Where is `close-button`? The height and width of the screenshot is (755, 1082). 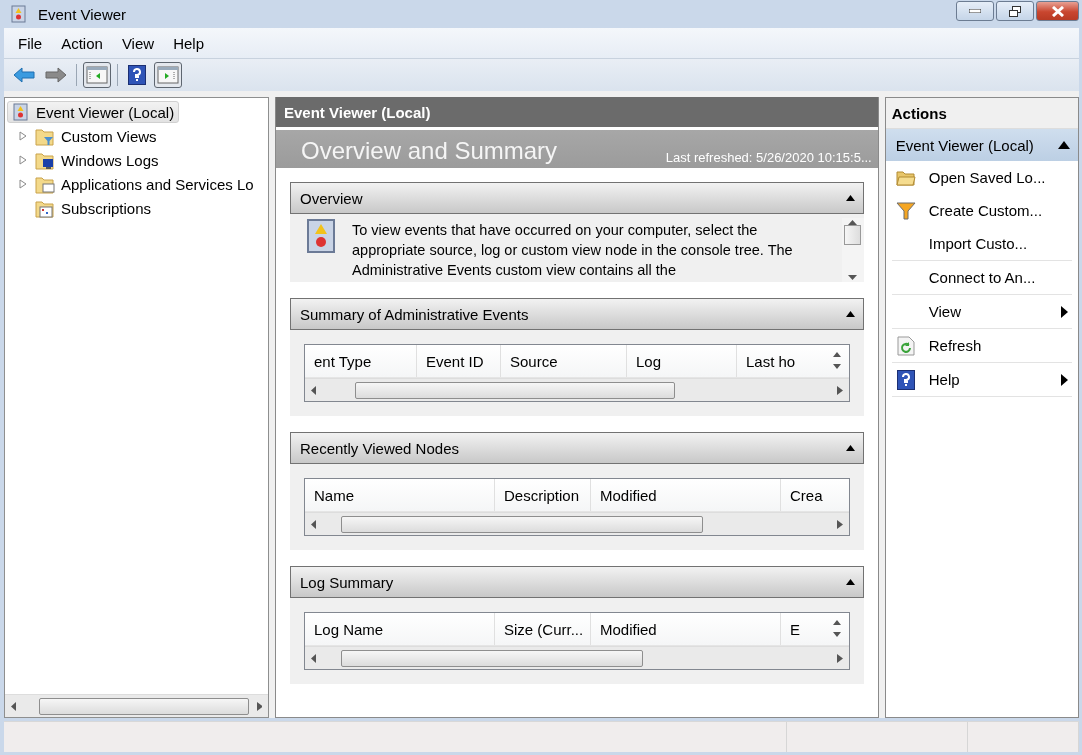
close-button is located at coordinates (1057, 11).